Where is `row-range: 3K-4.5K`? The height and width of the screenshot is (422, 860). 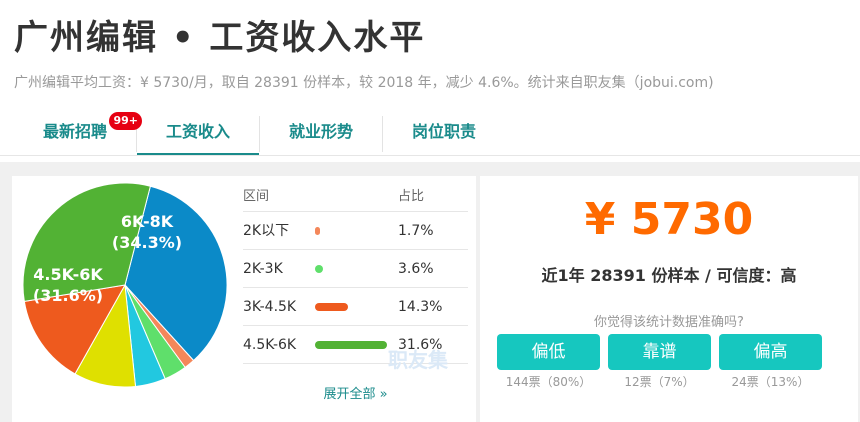 row-range: 3K-4.5K is located at coordinates (270, 307).